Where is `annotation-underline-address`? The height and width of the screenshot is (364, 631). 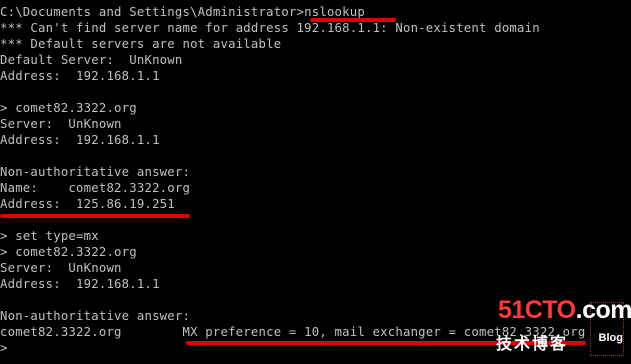 annotation-underline-address is located at coordinates (95, 216).